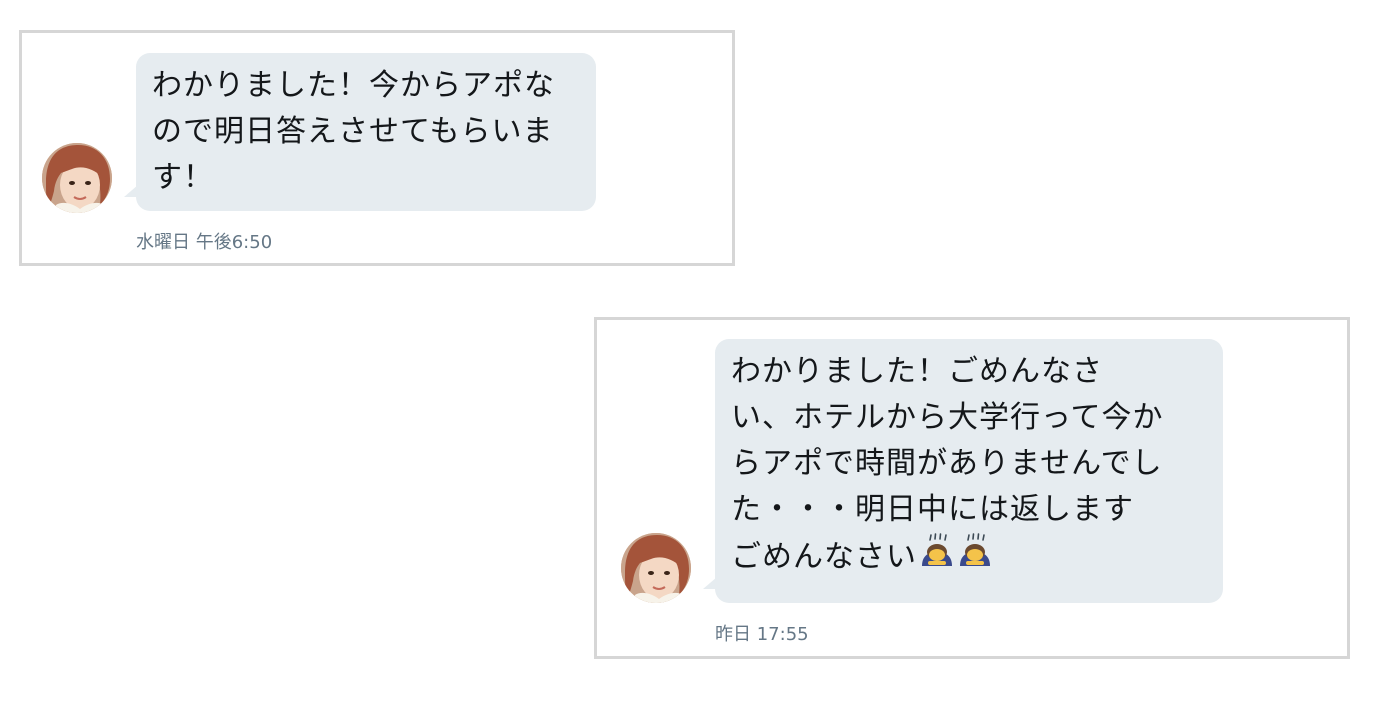 The width and height of the screenshot is (1398, 720). Describe the element at coordinates (353, 131) in the screenshot. I see `message-text-line: ので明日答えさせてもらいま` at that location.